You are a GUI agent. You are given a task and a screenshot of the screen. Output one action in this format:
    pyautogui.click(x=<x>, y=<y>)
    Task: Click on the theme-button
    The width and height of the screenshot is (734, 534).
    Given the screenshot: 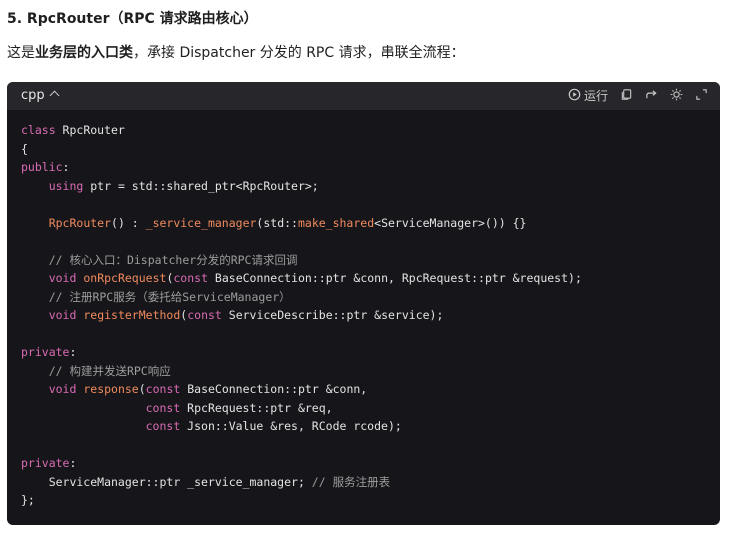 What is the action you would take?
    pyautogui.click(x=676, y=96)
    